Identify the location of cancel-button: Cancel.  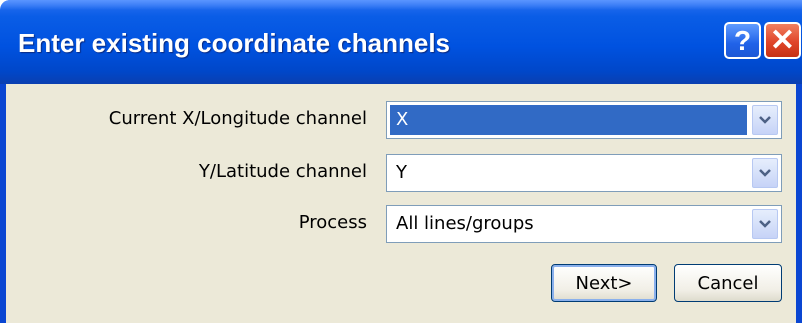
(728, 283).